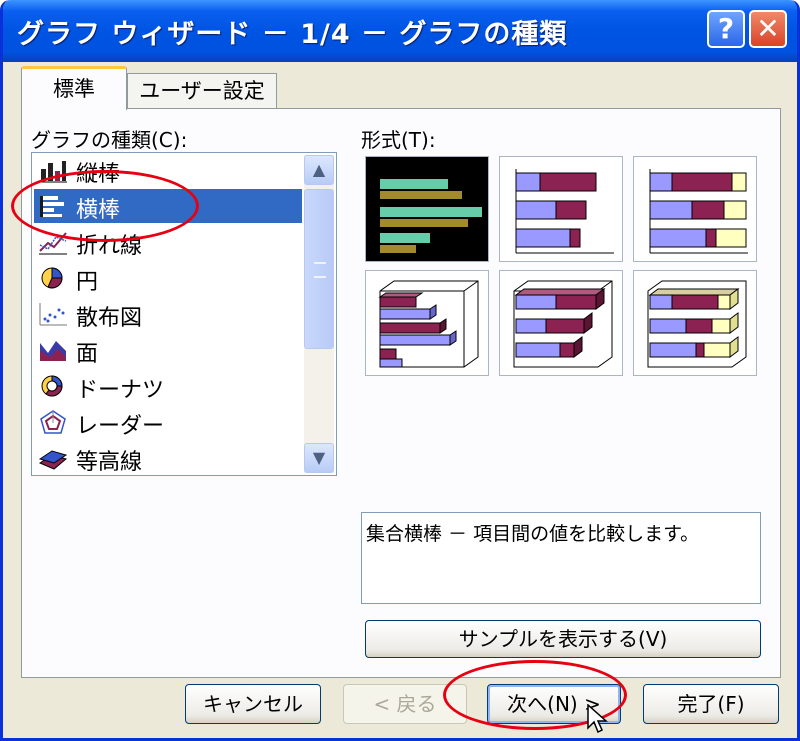  What do you see at coordinates (711, 704) in the screenshot?
I see `finish-button: 完了(F)` at bounding box center [711, 704].